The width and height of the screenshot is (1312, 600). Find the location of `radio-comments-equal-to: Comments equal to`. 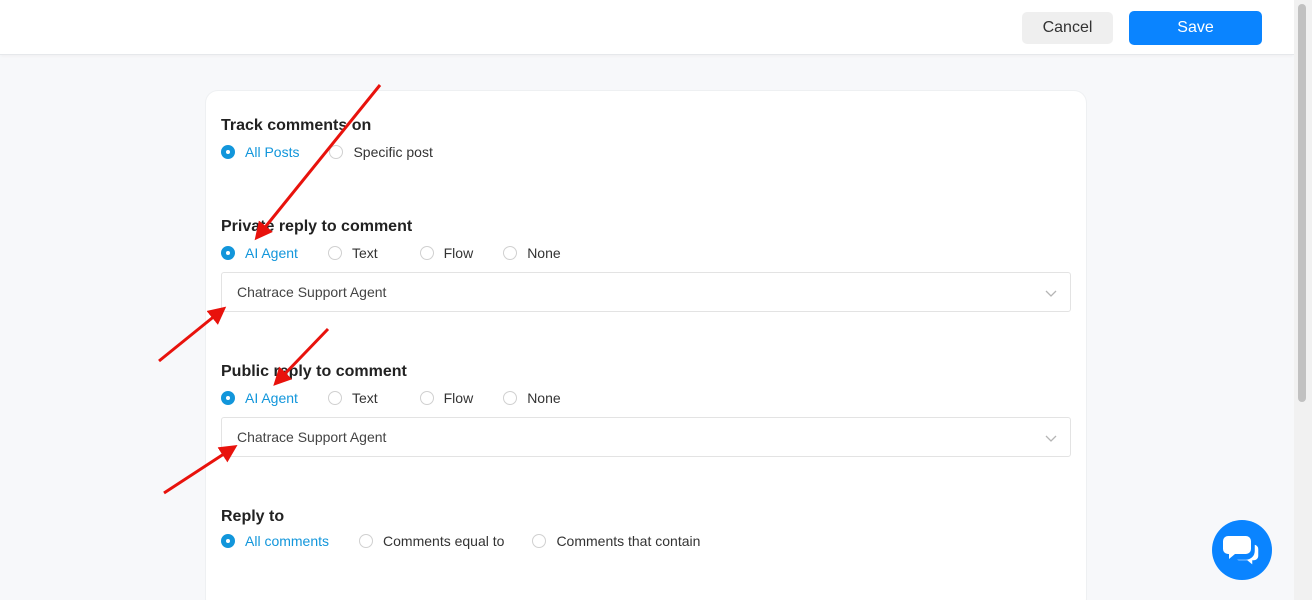

radio-comments-equal-to: Comments equal to is located at coordinates (431, 541).